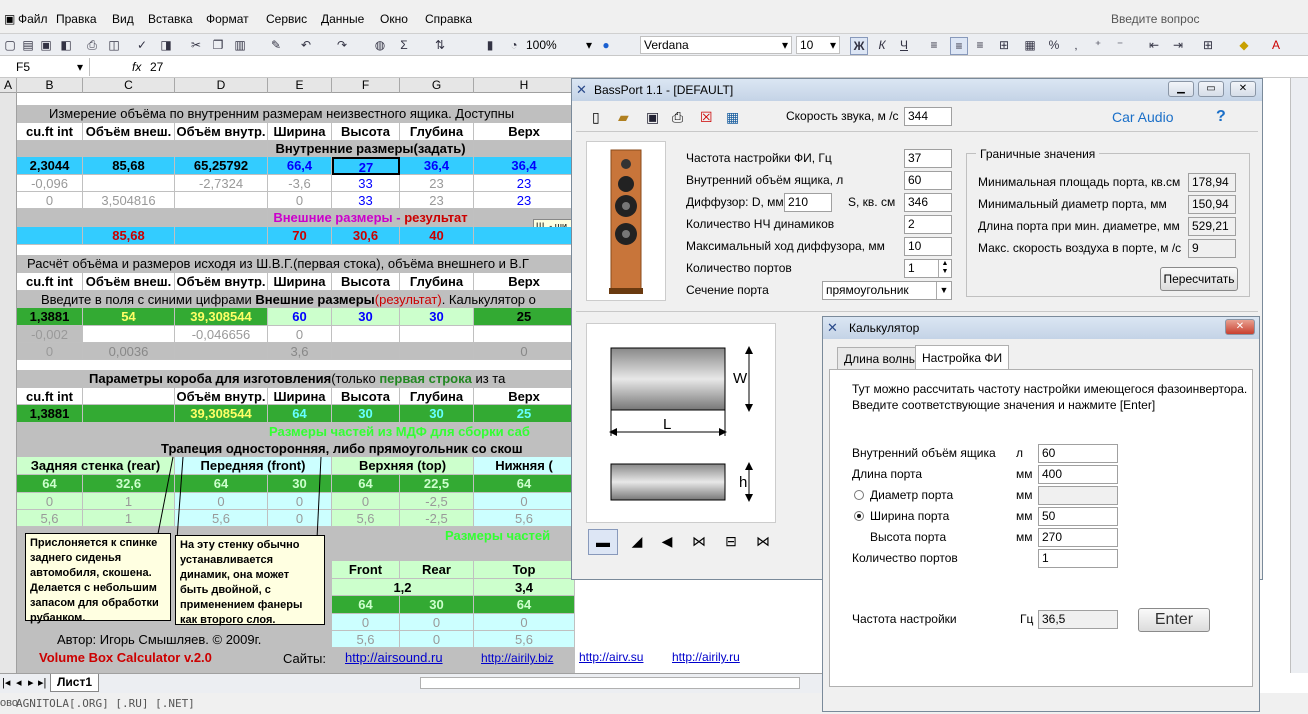 This screenshot has width=1308, height=714. What do you see at coordinates (928, 180) in the screenshot?
I see `box-volume-input: 60` at bounding box center [928, 180].